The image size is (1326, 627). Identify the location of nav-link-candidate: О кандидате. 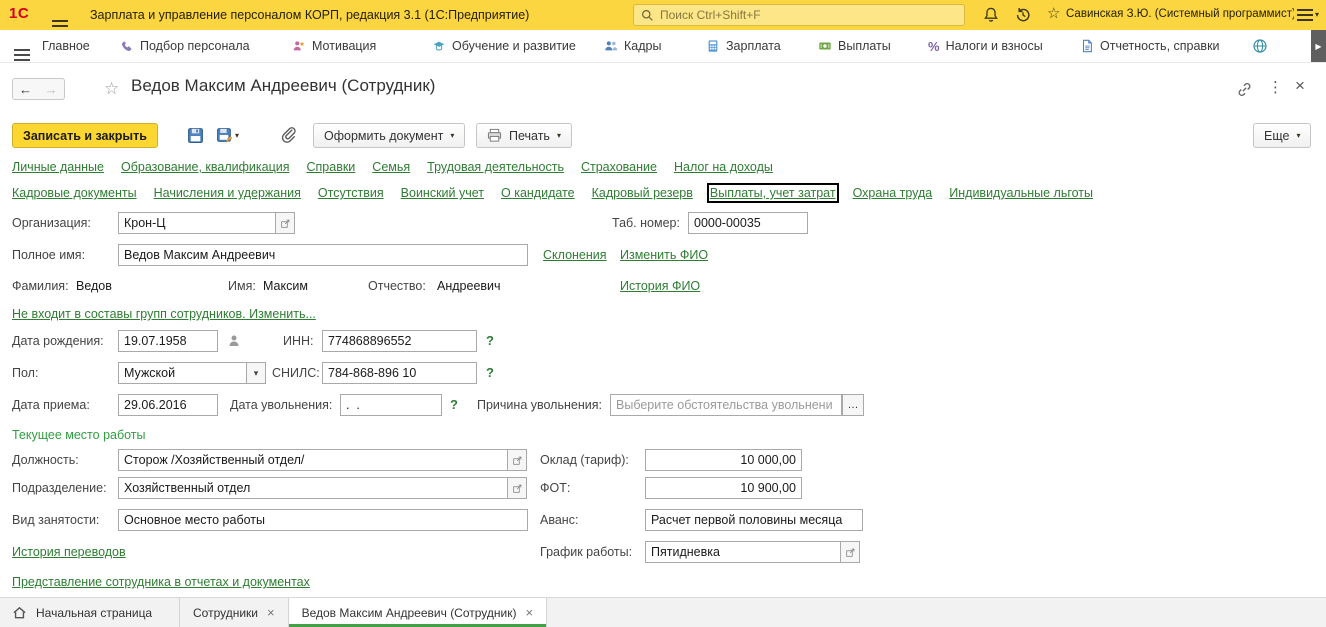
(538, 193).